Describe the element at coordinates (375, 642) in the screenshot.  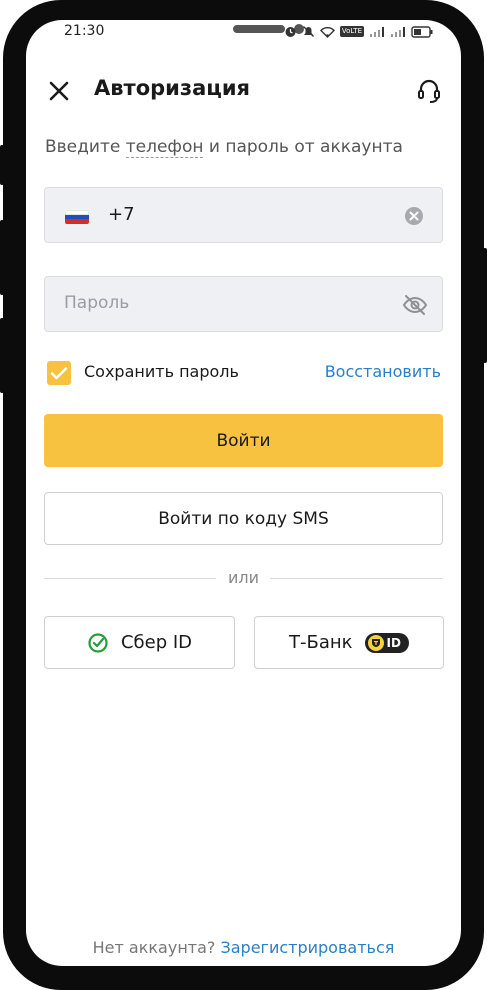
I see `tbank-shield-icon` at that location.